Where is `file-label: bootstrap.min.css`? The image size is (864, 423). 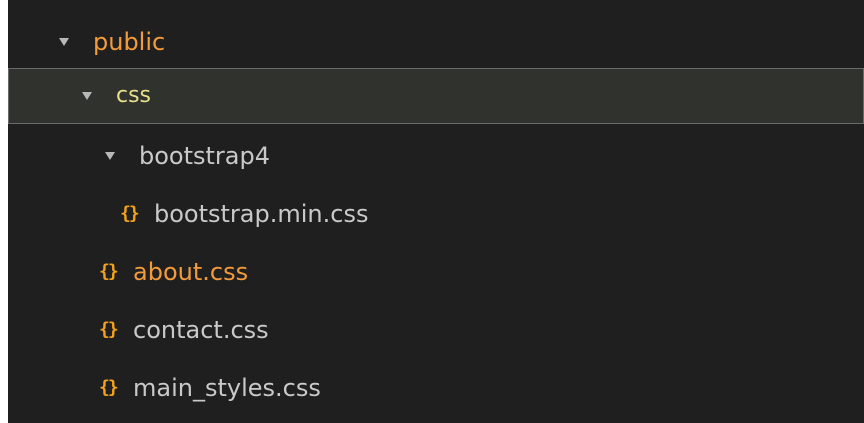 file-label: bootstrap.min.css is located at coordinates (261, 214).